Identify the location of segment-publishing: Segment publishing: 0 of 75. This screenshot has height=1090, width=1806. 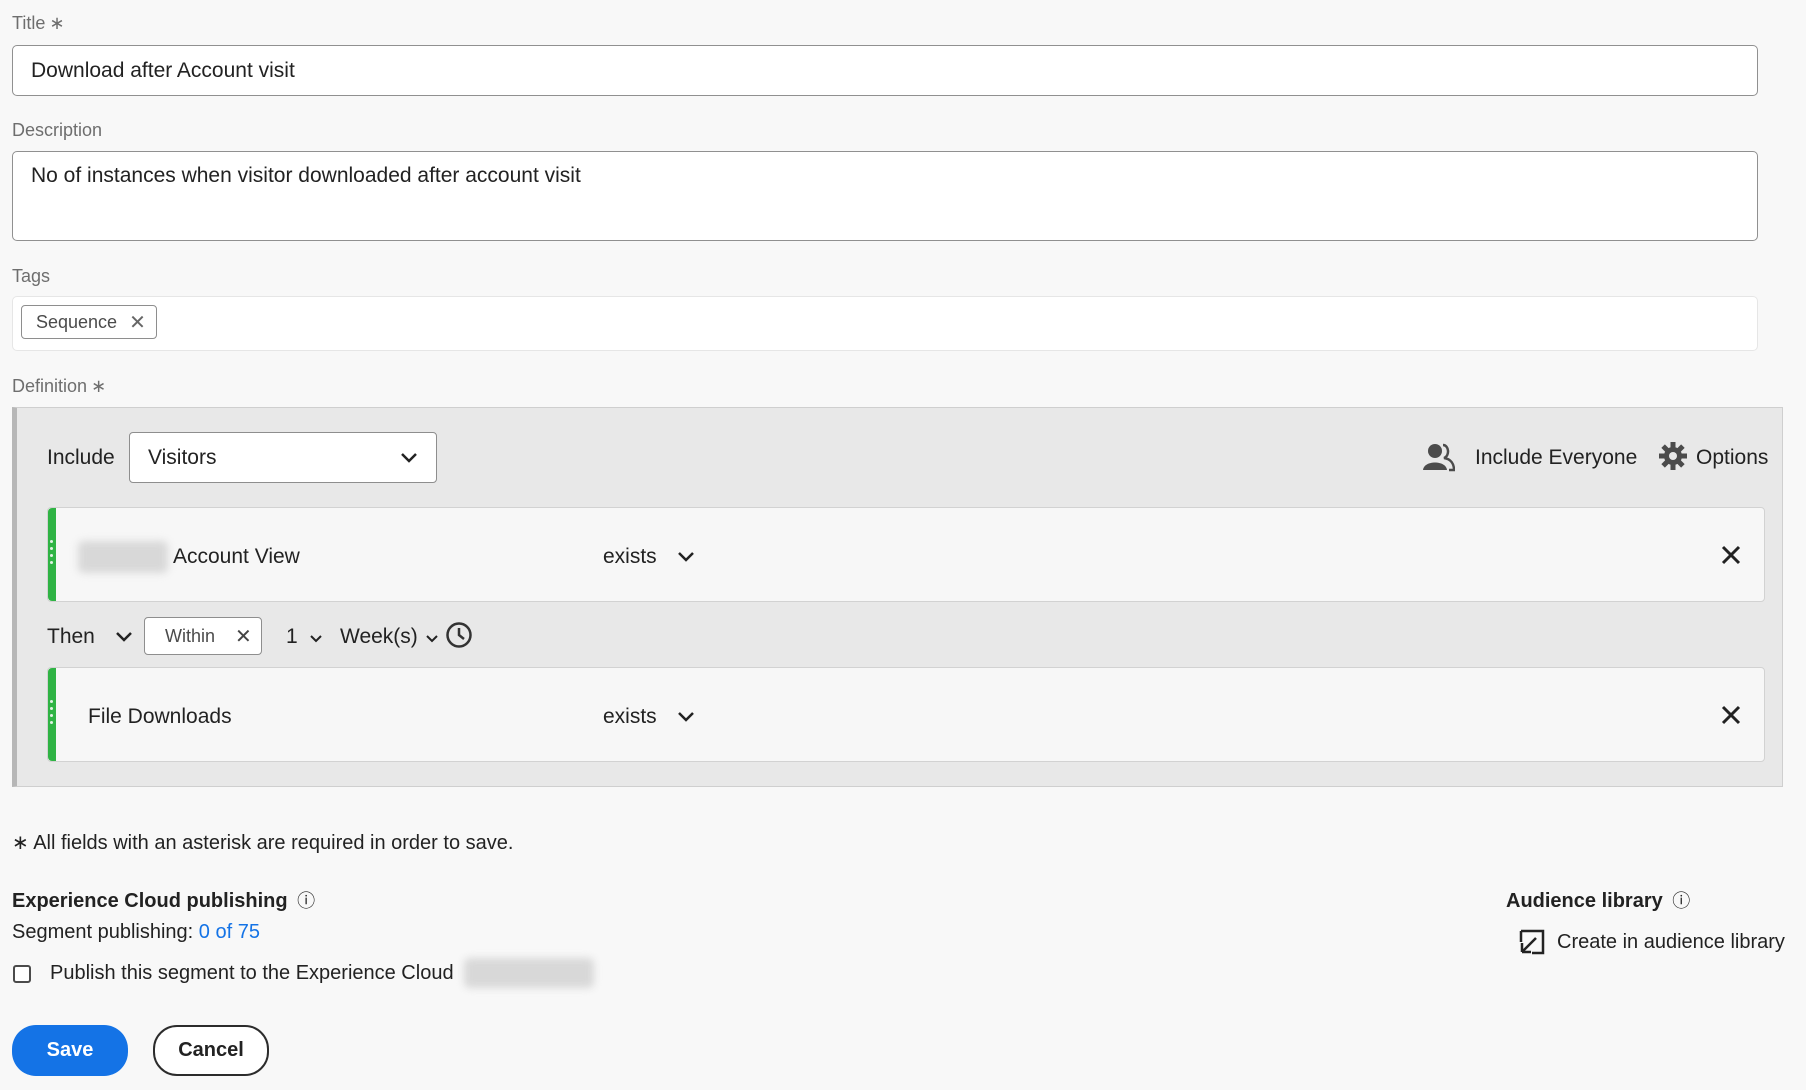
(136, 932).